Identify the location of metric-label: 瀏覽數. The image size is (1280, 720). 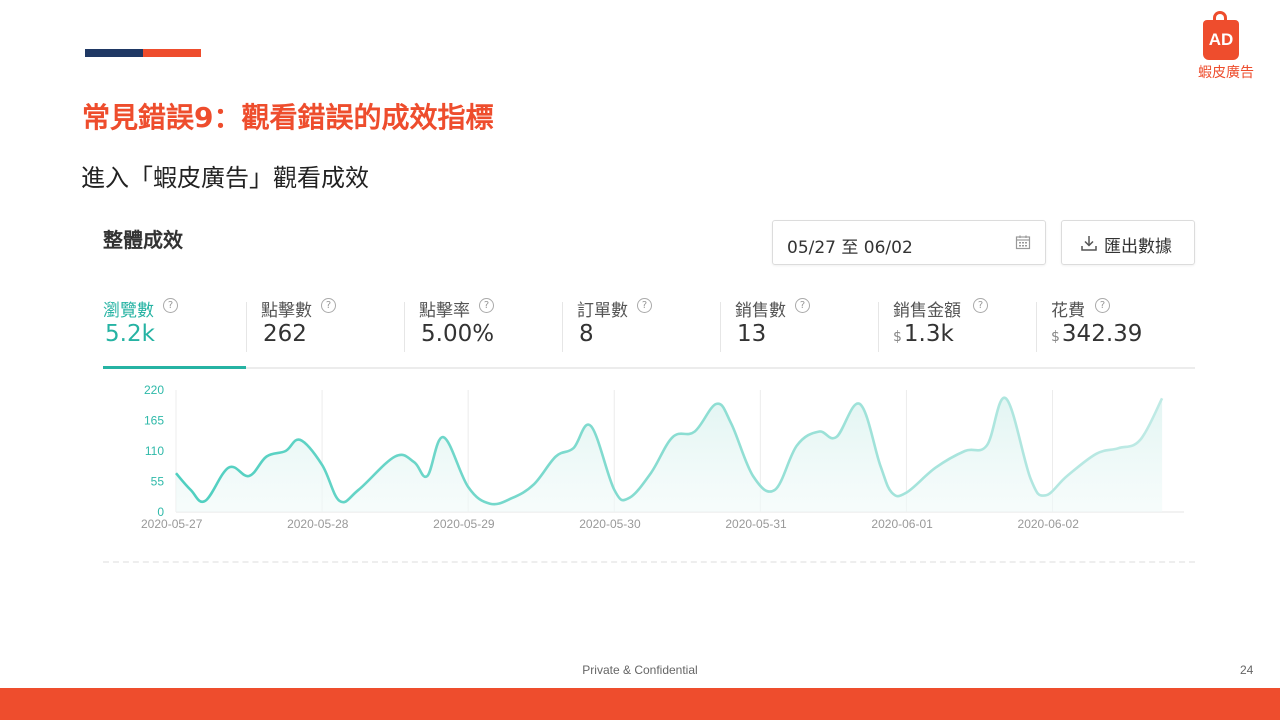
(128, 311).